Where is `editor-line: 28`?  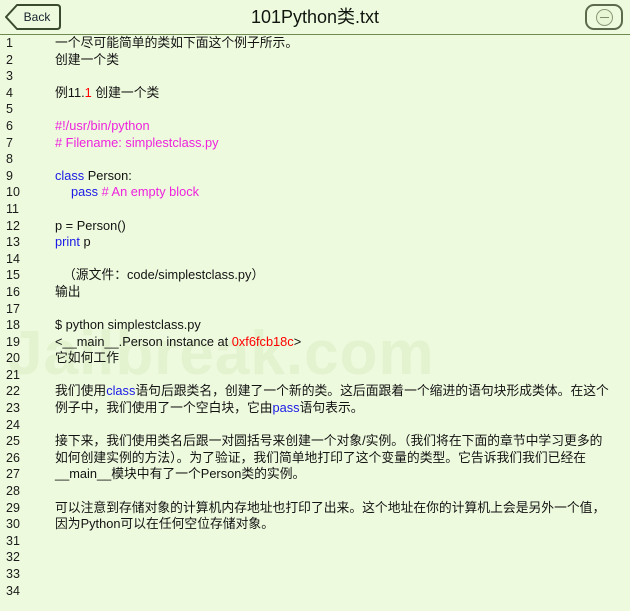
editor-line: 28 is located at coordinates (315, 491).